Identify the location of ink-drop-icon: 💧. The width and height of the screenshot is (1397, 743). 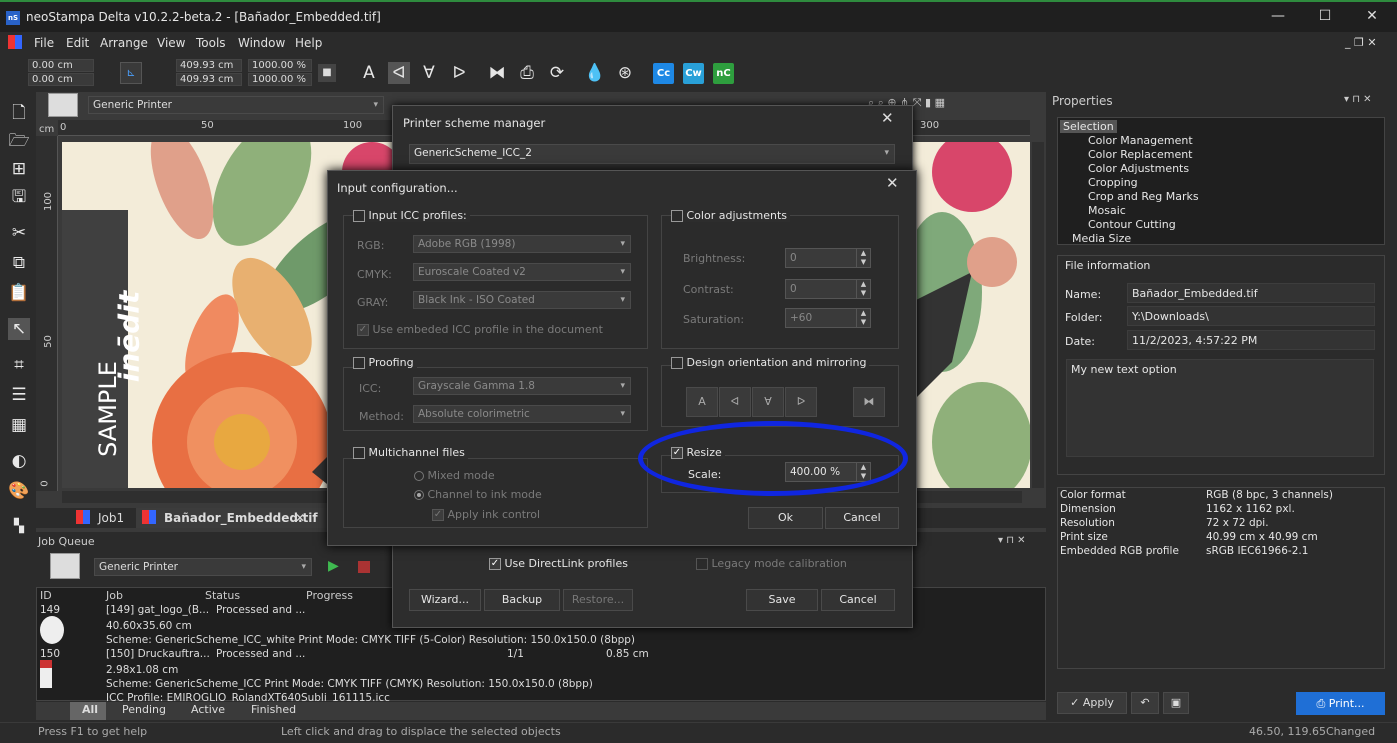
(595, 73).